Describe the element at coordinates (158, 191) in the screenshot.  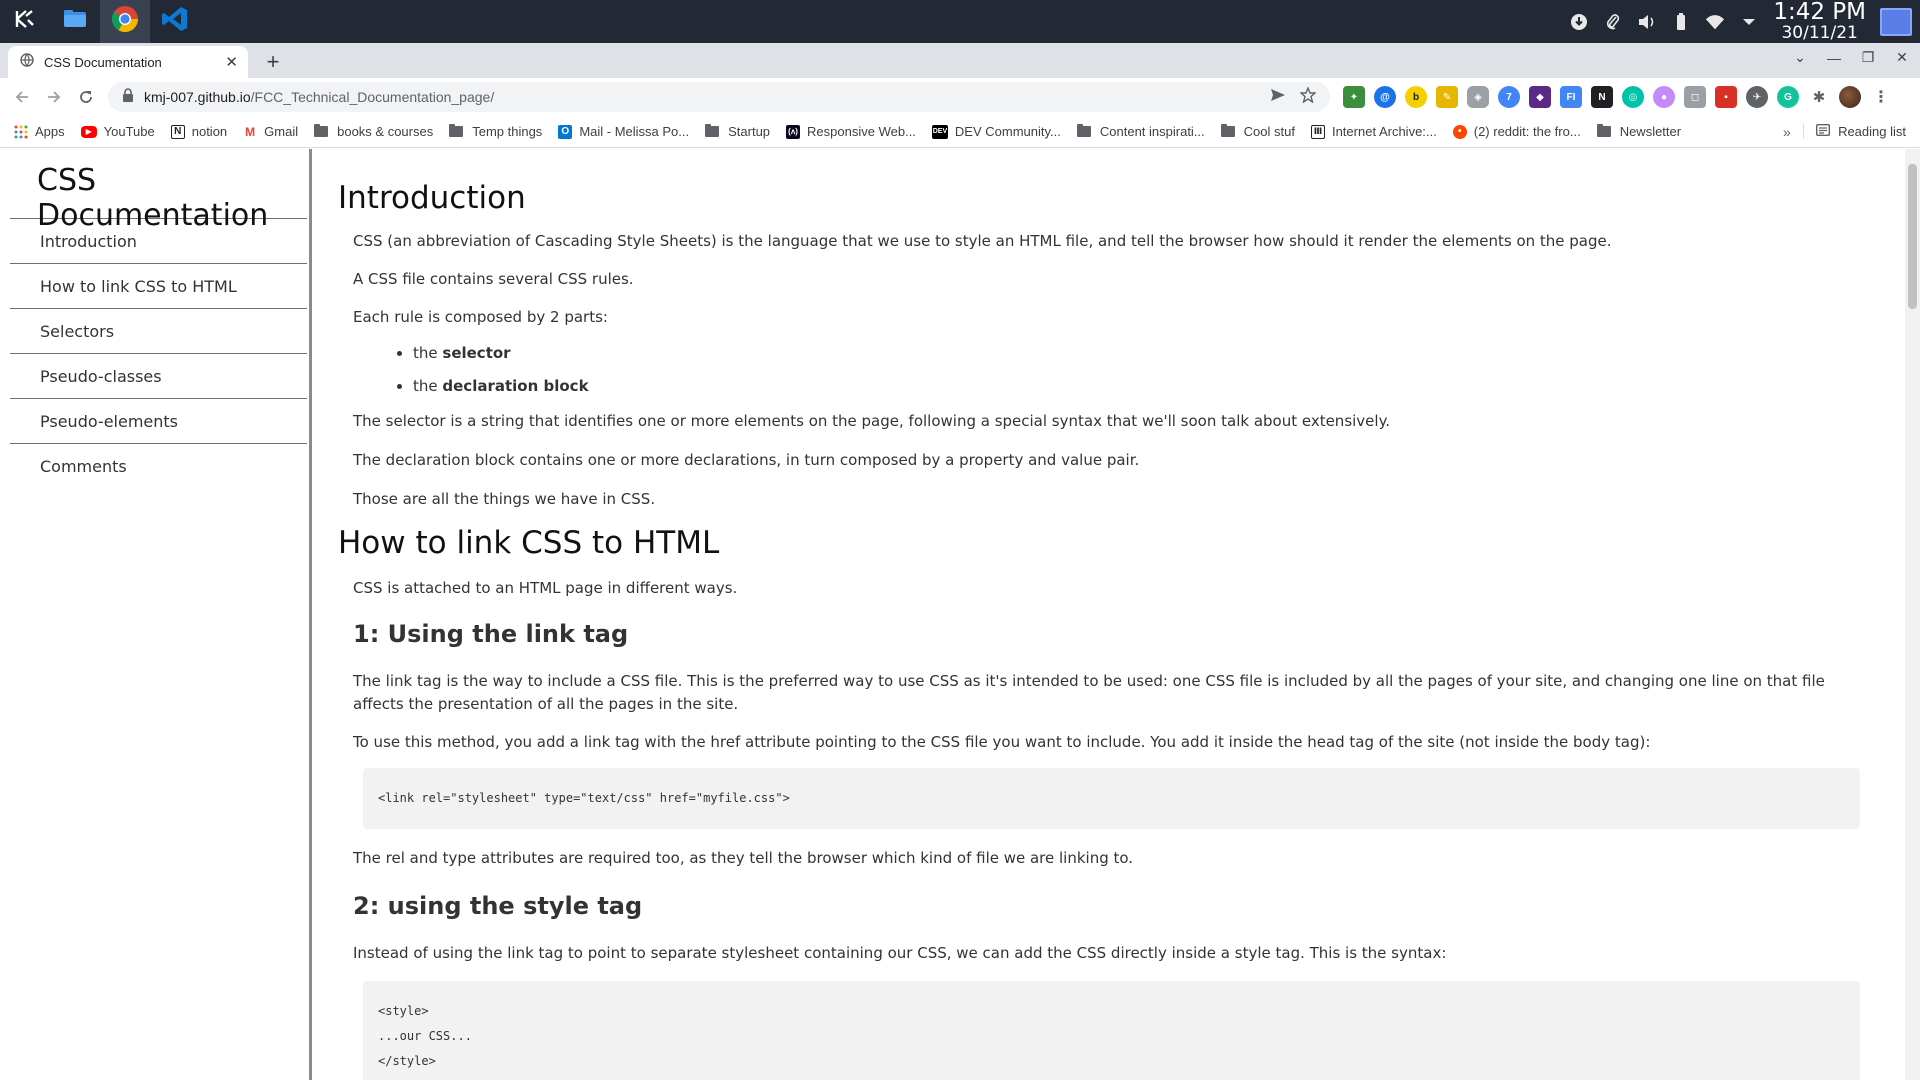
I see `nav-title: CSS Documentation` at that location.